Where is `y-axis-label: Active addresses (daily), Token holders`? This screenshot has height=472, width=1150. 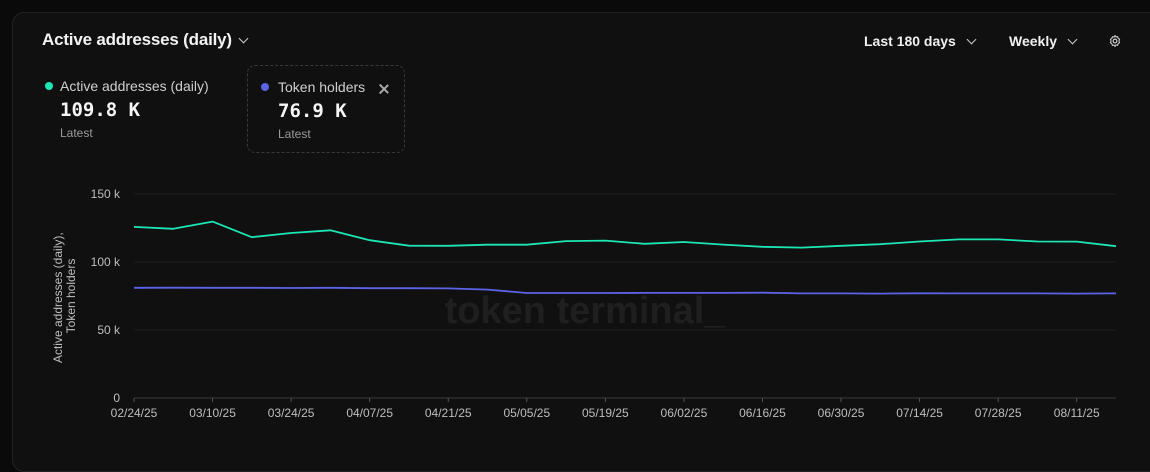
y-axis-label: Active addresses (daily), Token holders is located at coordinates (64, 296).